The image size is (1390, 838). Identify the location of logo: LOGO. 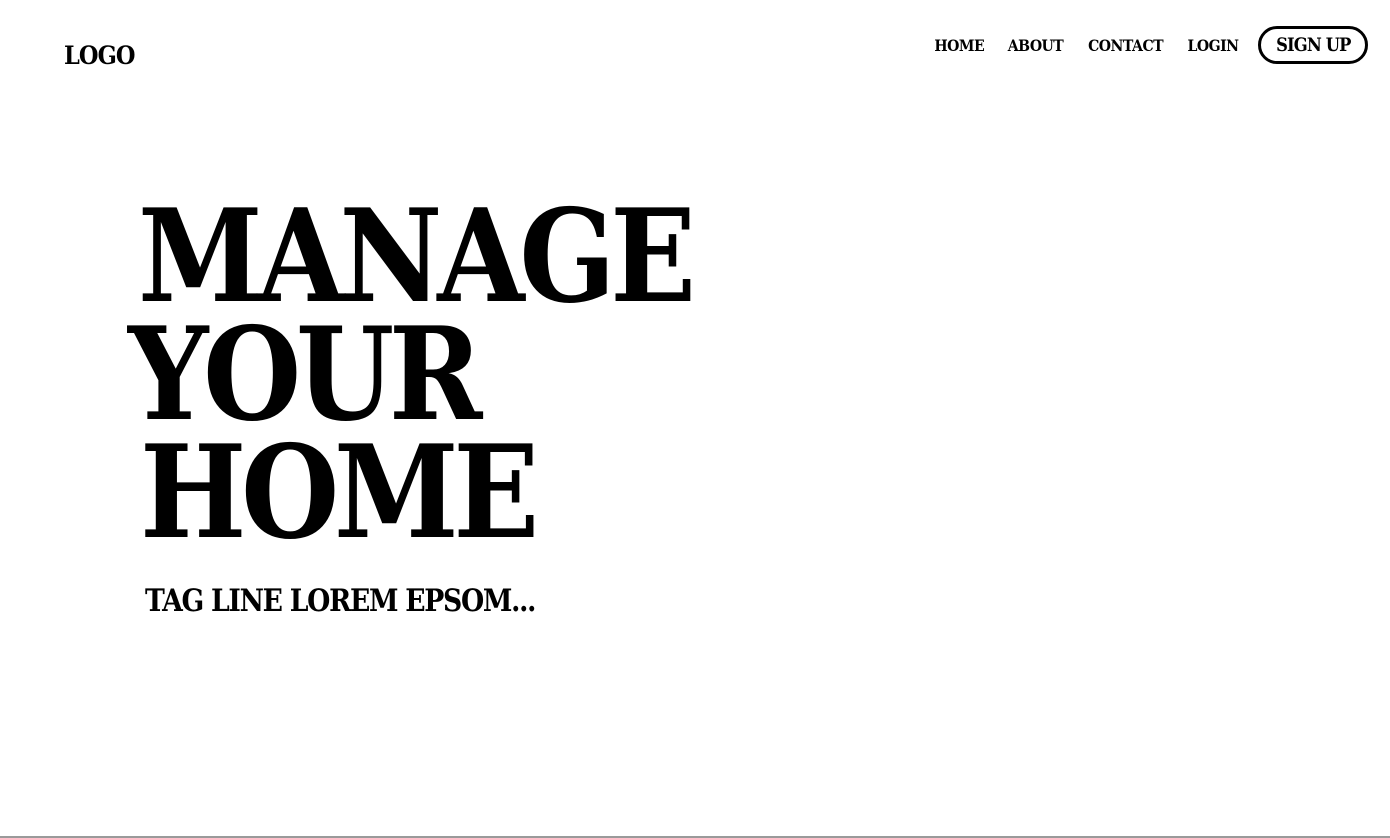
(100, 56).